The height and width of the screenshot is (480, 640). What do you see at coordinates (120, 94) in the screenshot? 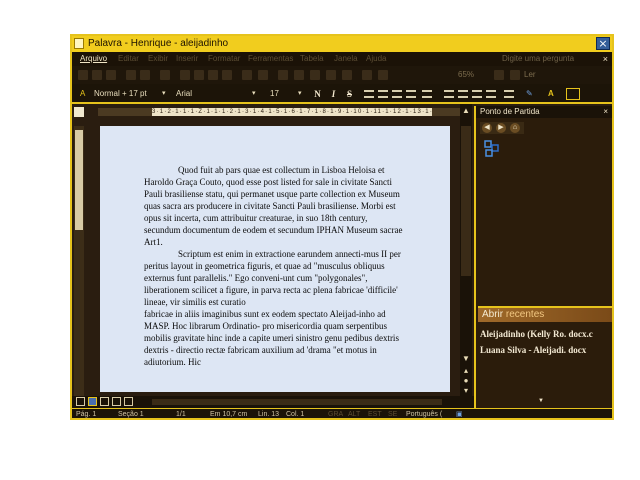
I see `style-select: Normal + 17 pt` at bounding box center [120, 94].